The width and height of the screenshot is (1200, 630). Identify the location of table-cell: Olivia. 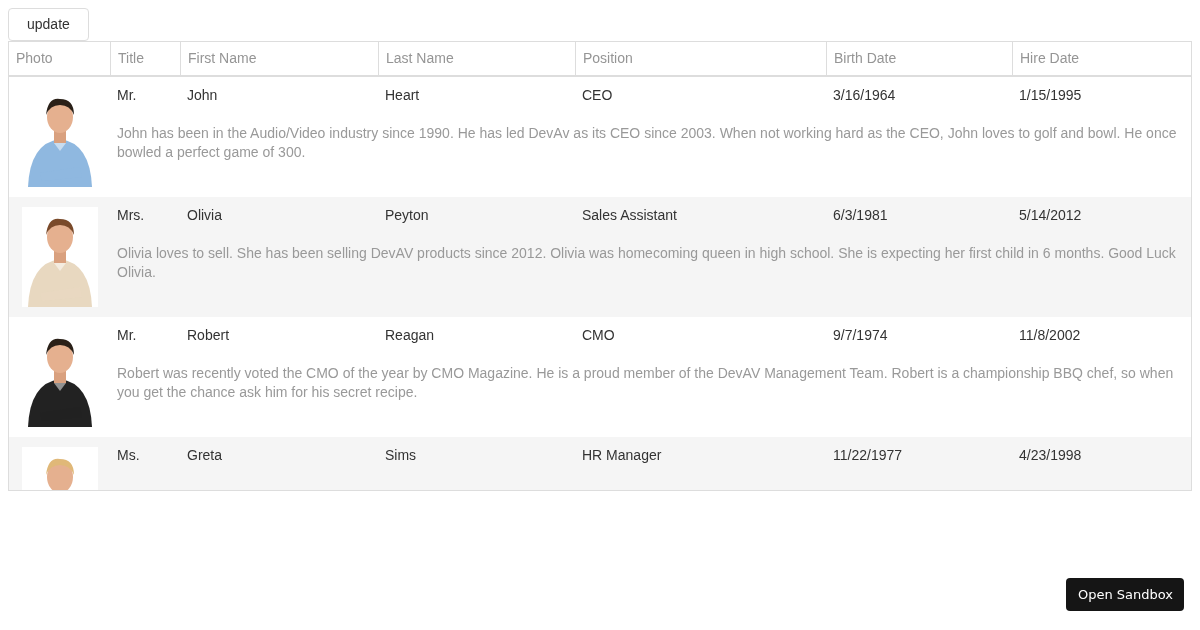
(204, 214).